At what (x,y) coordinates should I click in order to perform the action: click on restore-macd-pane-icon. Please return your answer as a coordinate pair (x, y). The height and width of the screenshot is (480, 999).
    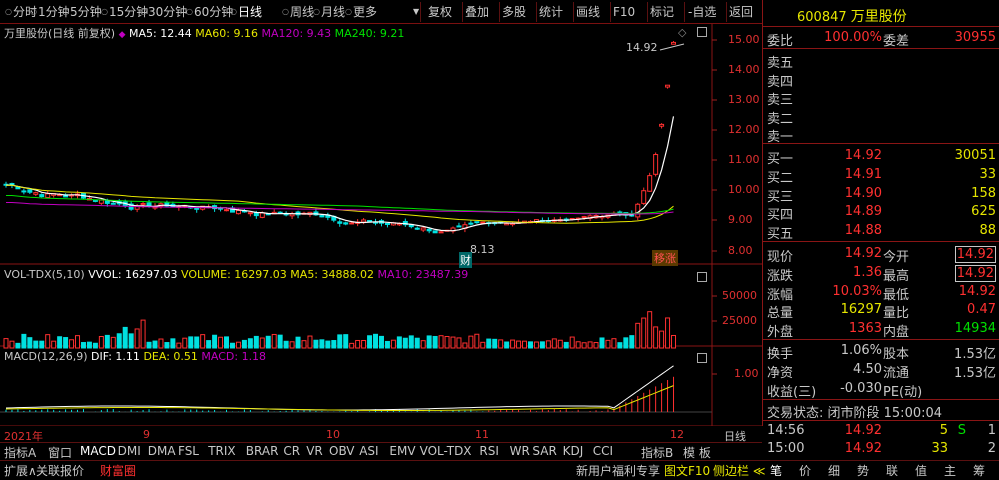
    Looking at the image, I should click on (702, 358).